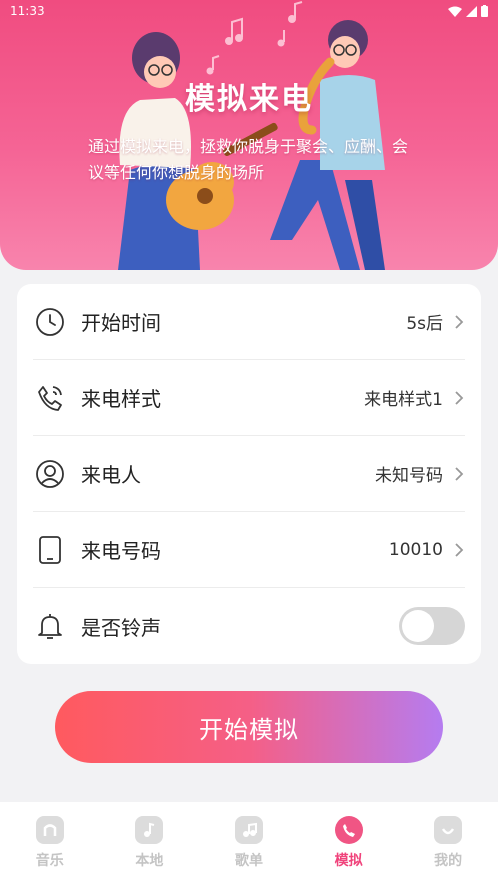 The image size is (498, 885). What do you see at coordinates (50, 550) in the screenshot?
I see `tablet-icon` at bounding box center [50, 550].